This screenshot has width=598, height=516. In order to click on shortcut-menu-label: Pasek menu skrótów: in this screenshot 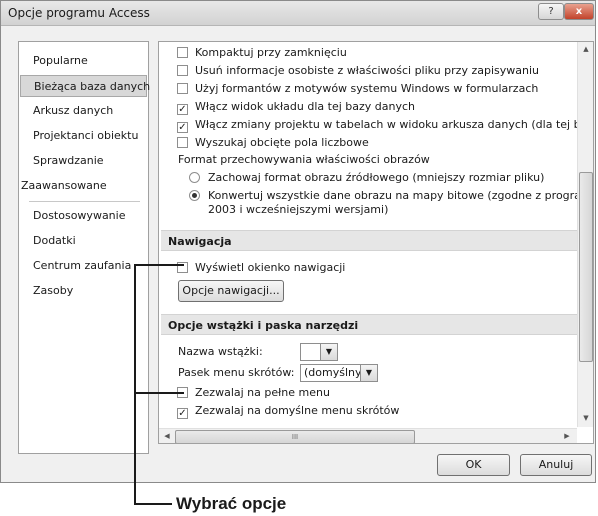, I will do `click(236, 372)`.